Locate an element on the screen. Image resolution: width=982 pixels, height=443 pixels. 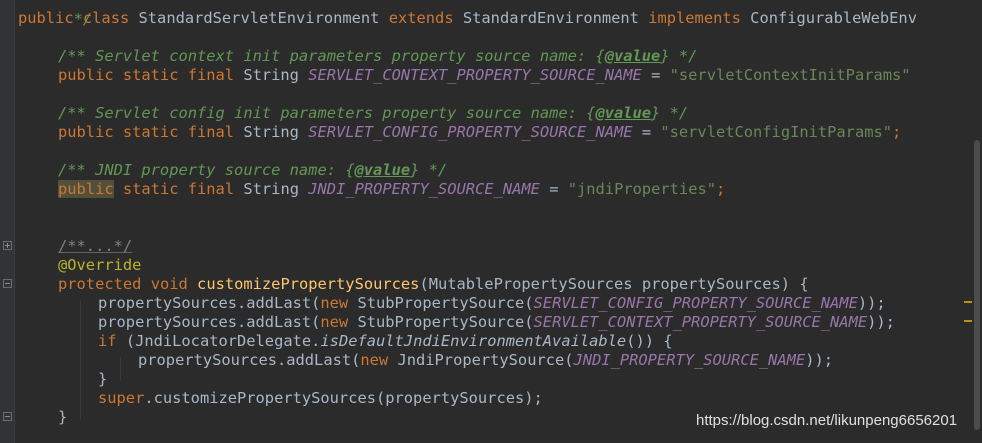
folded-doc-comment: /**...*/ is located at coordinates (75, 246).